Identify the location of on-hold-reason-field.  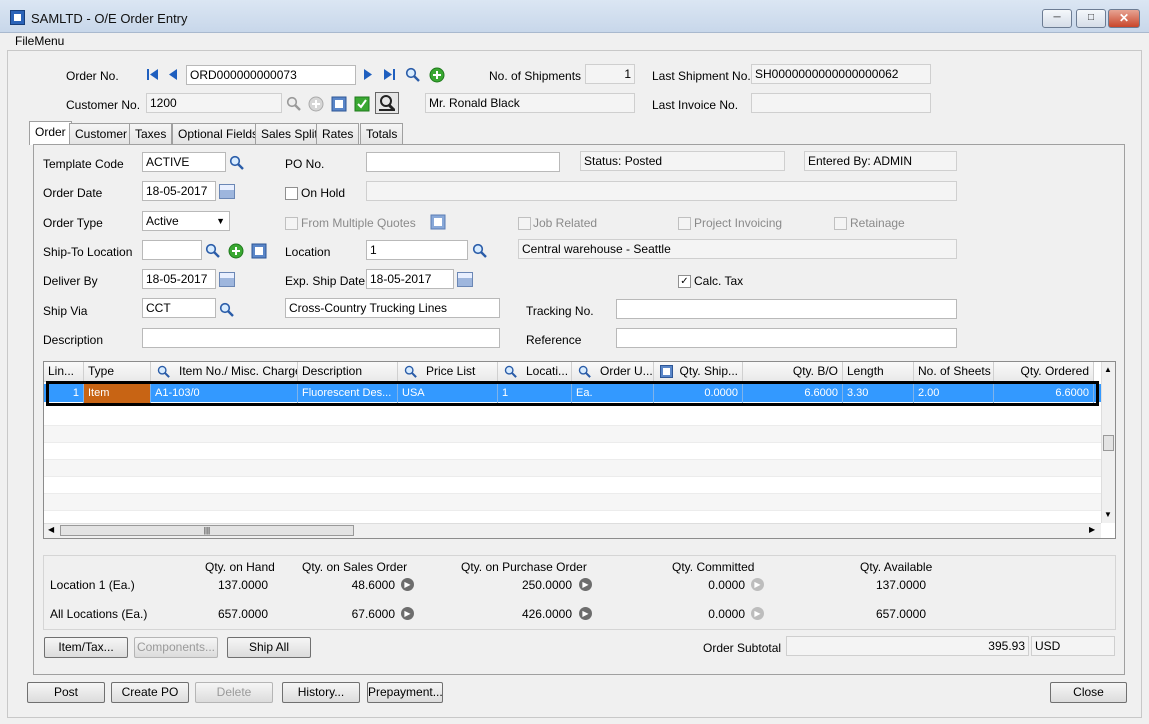
(661, 191).